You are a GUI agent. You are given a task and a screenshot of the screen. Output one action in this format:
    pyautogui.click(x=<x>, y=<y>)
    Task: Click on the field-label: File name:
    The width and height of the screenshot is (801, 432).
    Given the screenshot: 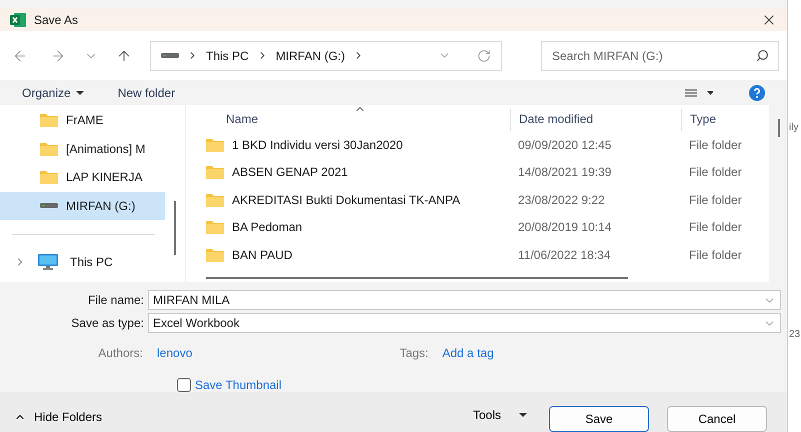 What is the action you would take?
    pyautogui.click(x=115, y=300)
    